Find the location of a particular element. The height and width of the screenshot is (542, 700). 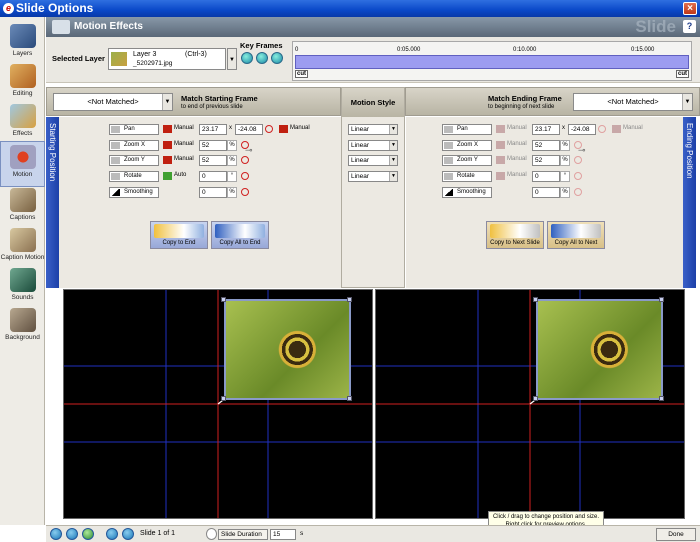

slide-duration-input: 15 is located at coordinates (283, 534).